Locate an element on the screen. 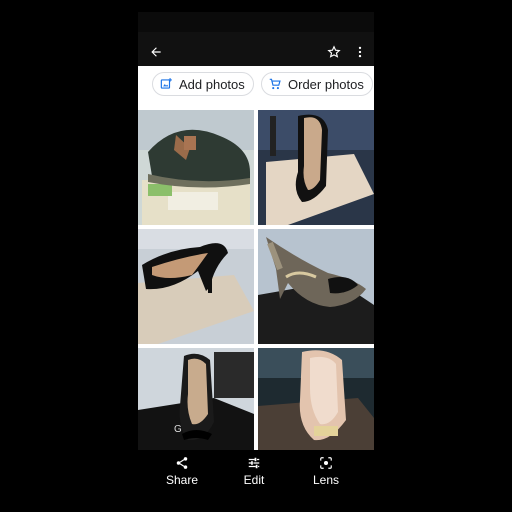 The width and height of the screenshot is (512, 512). lens-icon is located at coordinates (326, 463).